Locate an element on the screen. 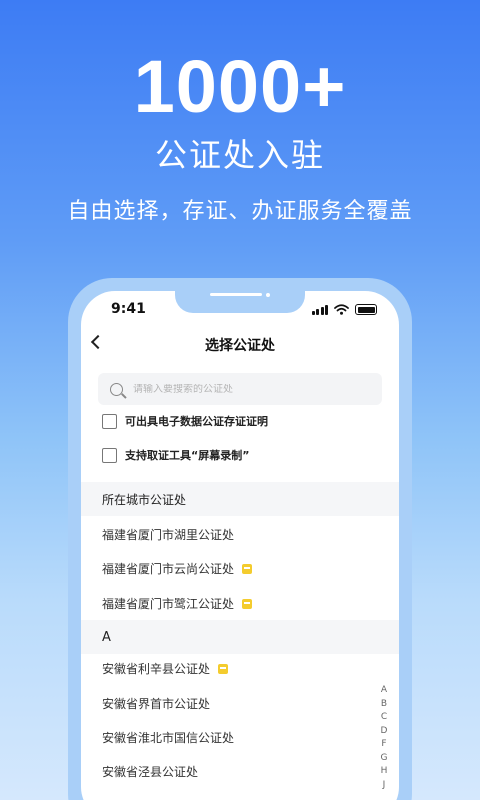 This screenshot has height=800, width=480. hero-number: 1000+ is located at coordinates (240, 86).